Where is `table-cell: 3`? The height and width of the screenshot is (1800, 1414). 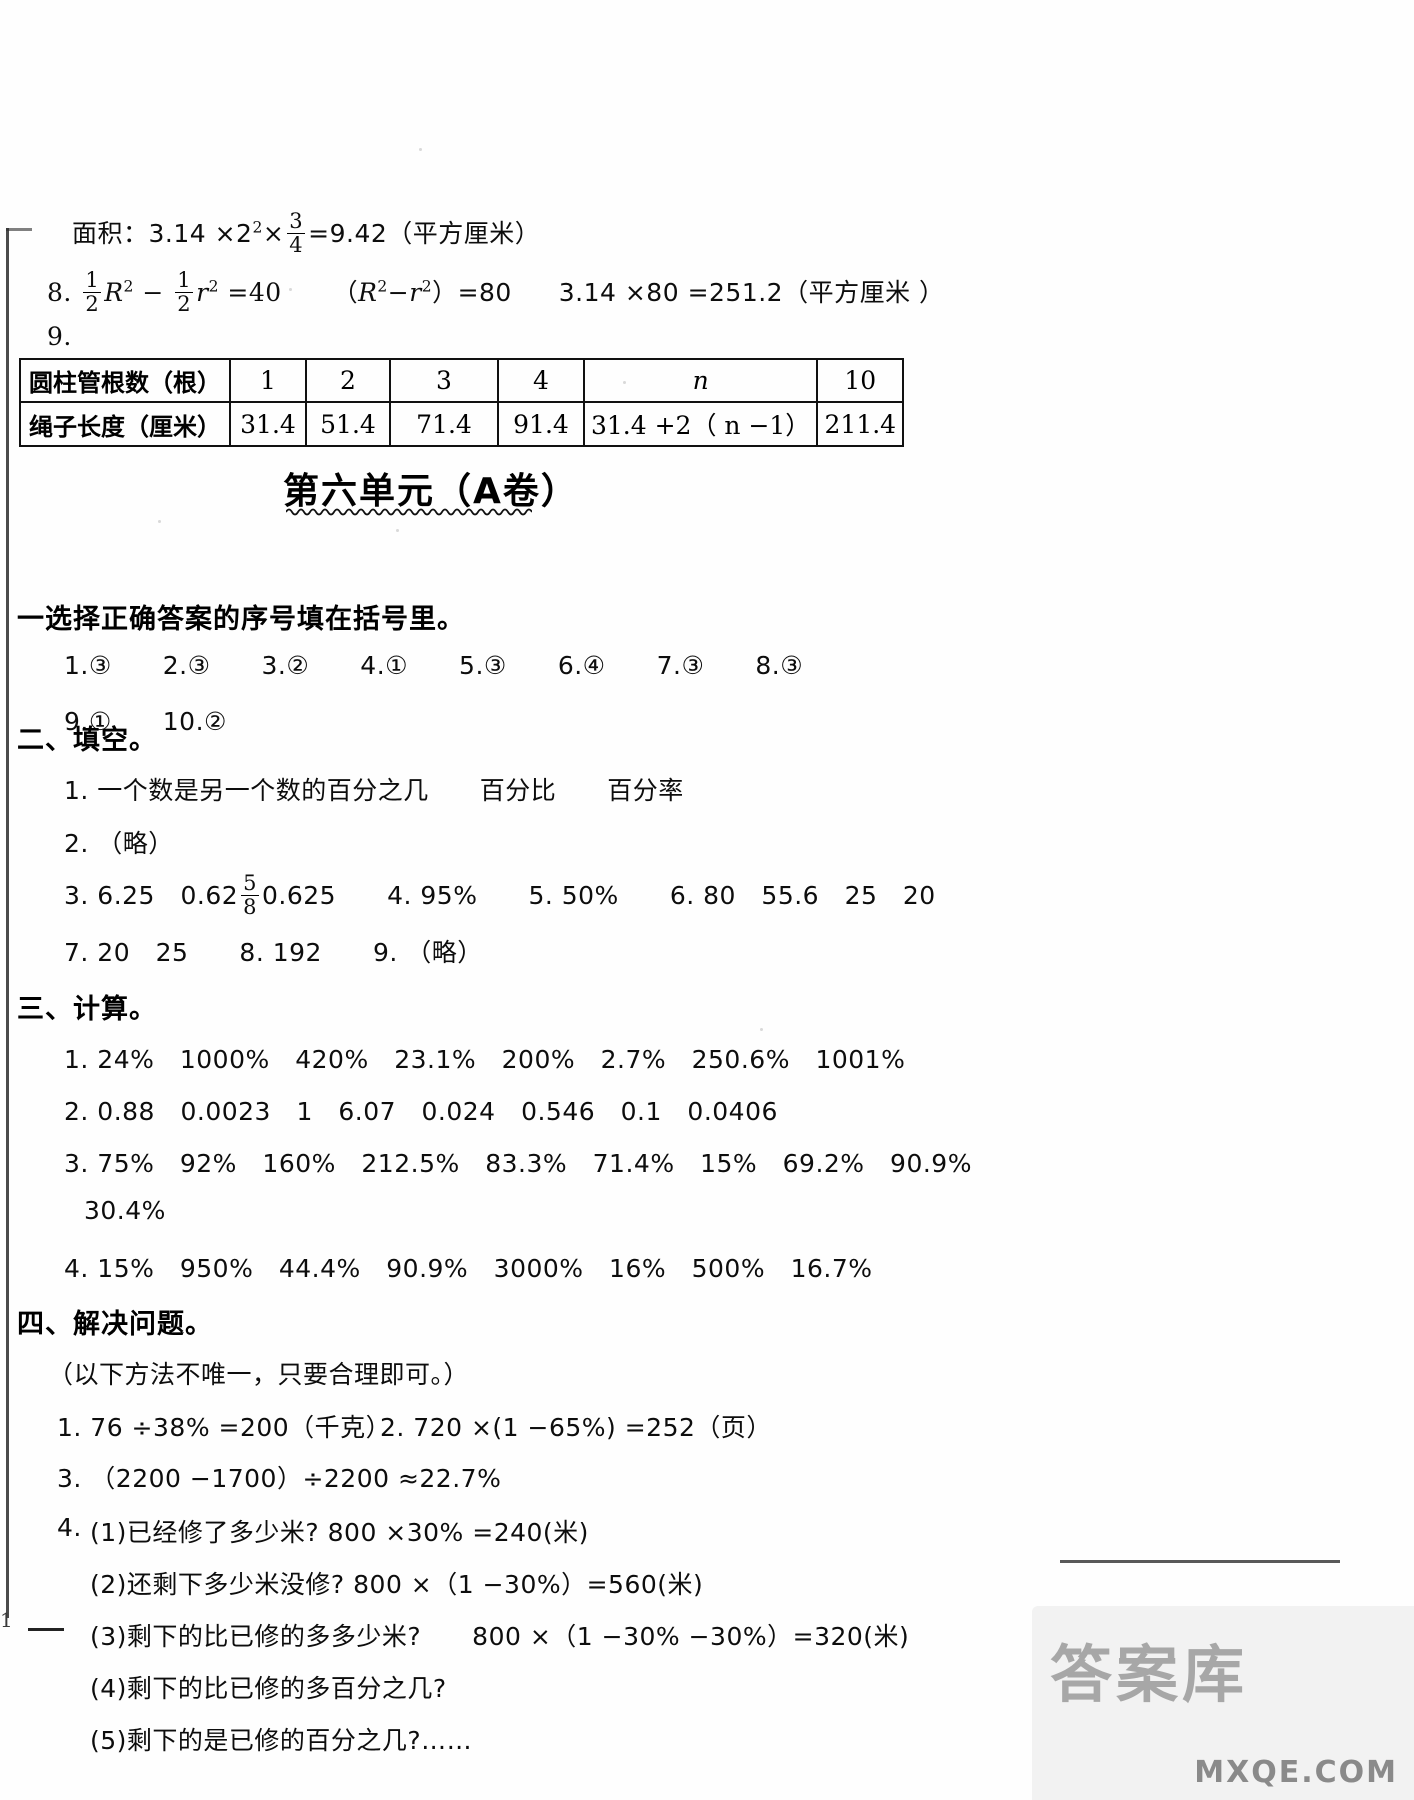 table-cell: 3 is located at coordinates (444, 380).